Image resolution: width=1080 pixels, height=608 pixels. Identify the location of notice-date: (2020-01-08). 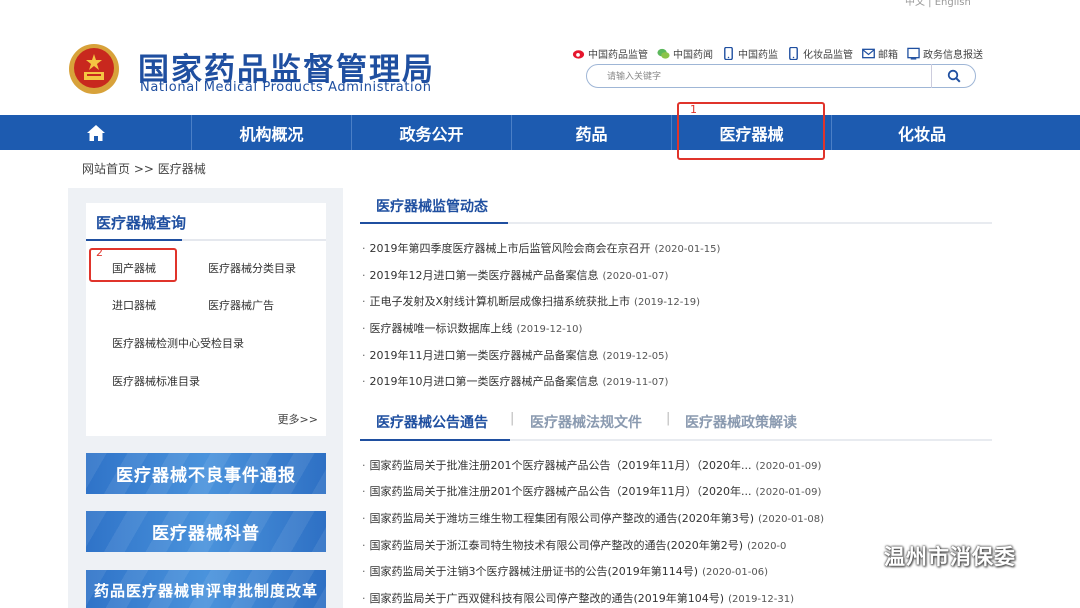
(791, 519).